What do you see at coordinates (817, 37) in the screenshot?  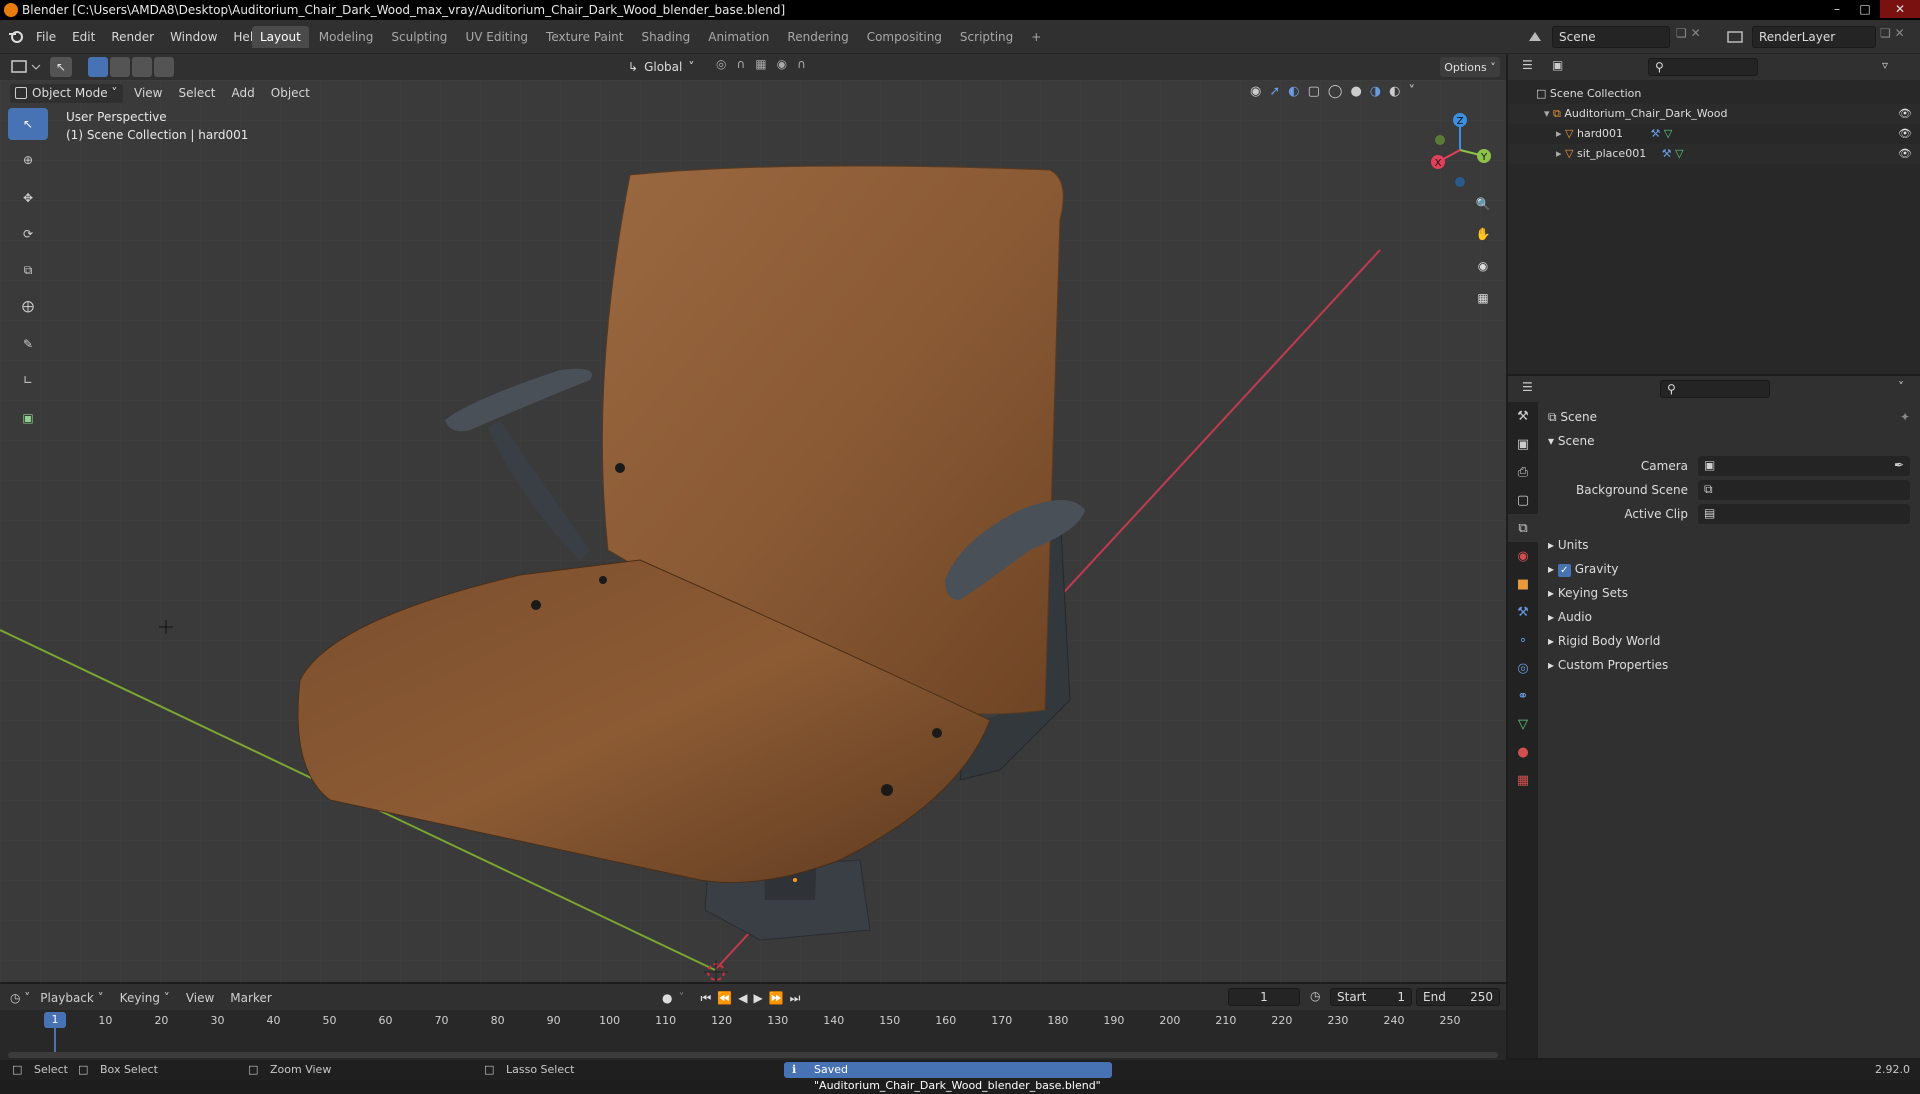 I see `tab-rendering: Rendering` at bounding box center [817, 37].